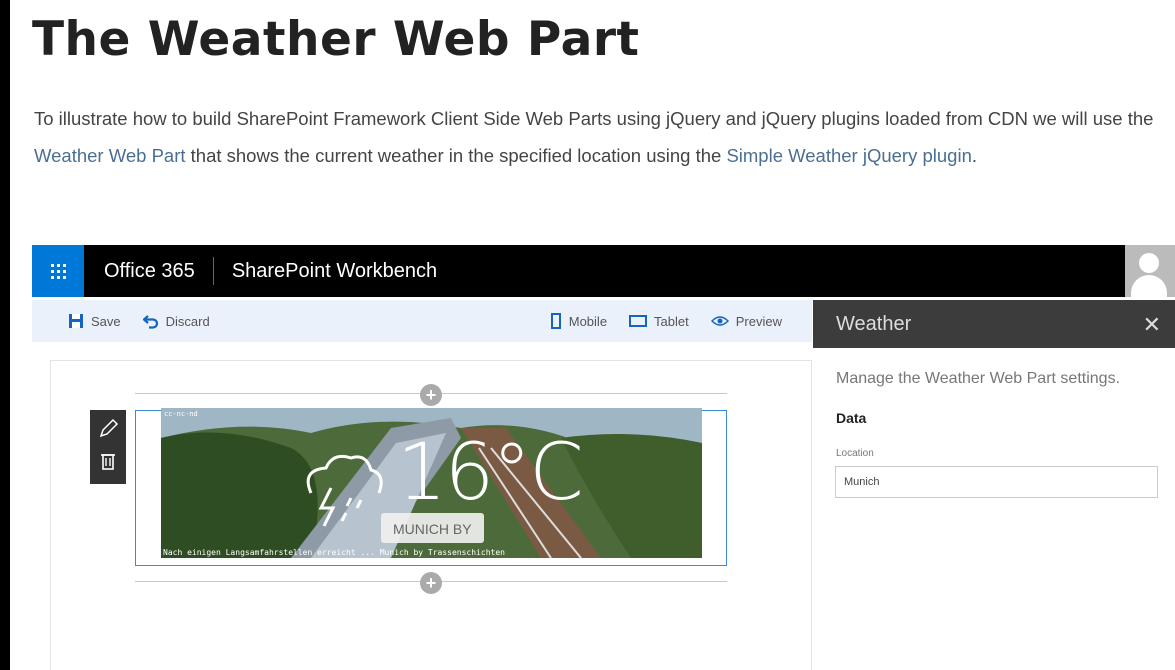 The width and height of the screenshot is (1175, 670). I want to click on waffle-icon, so click(58, 271).